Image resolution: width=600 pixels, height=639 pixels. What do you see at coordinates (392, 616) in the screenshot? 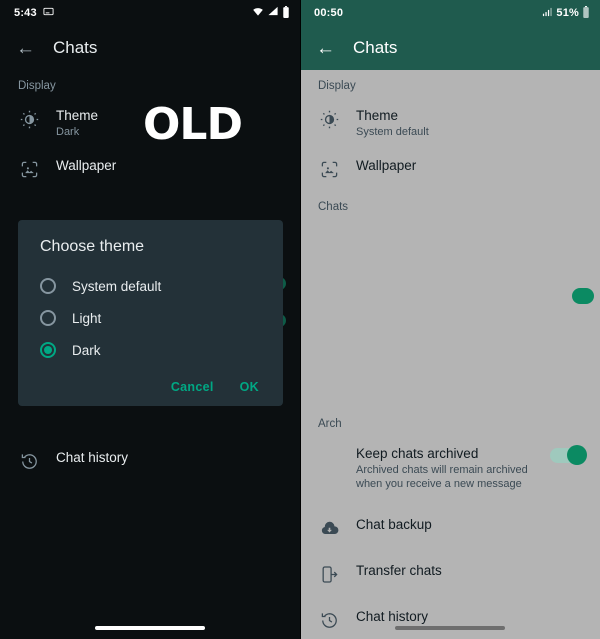
I see `row-title-chat-history-new: Chat history` at bounding box center [392, 616].